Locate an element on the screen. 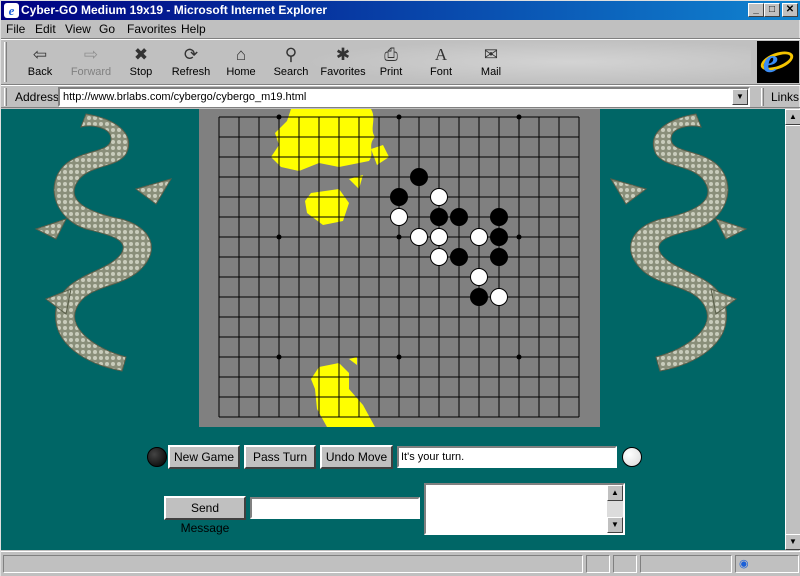 The width and height of the screenshot is (800, 576). left-dragon-image is located at coordinates (103, 242).